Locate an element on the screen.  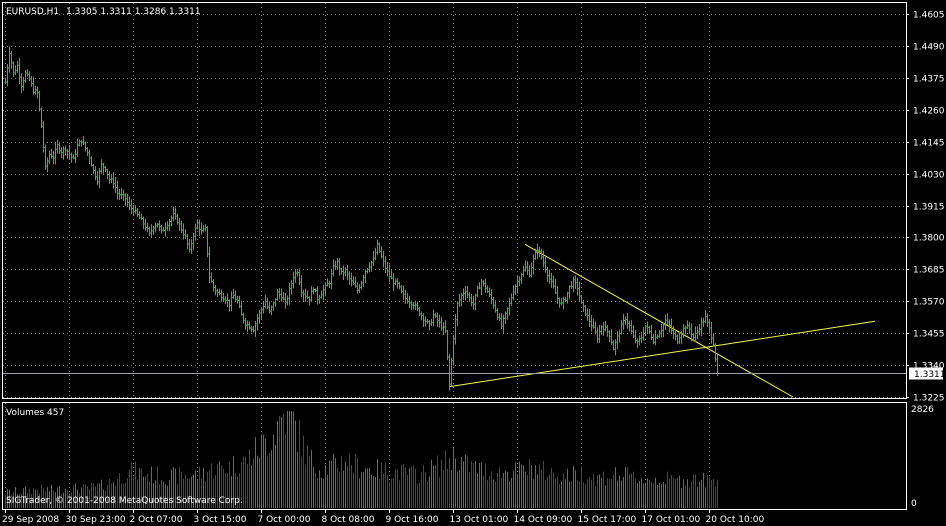
time-tick-label: 20 Oct 10:00 is located at coordinates (735, 520).